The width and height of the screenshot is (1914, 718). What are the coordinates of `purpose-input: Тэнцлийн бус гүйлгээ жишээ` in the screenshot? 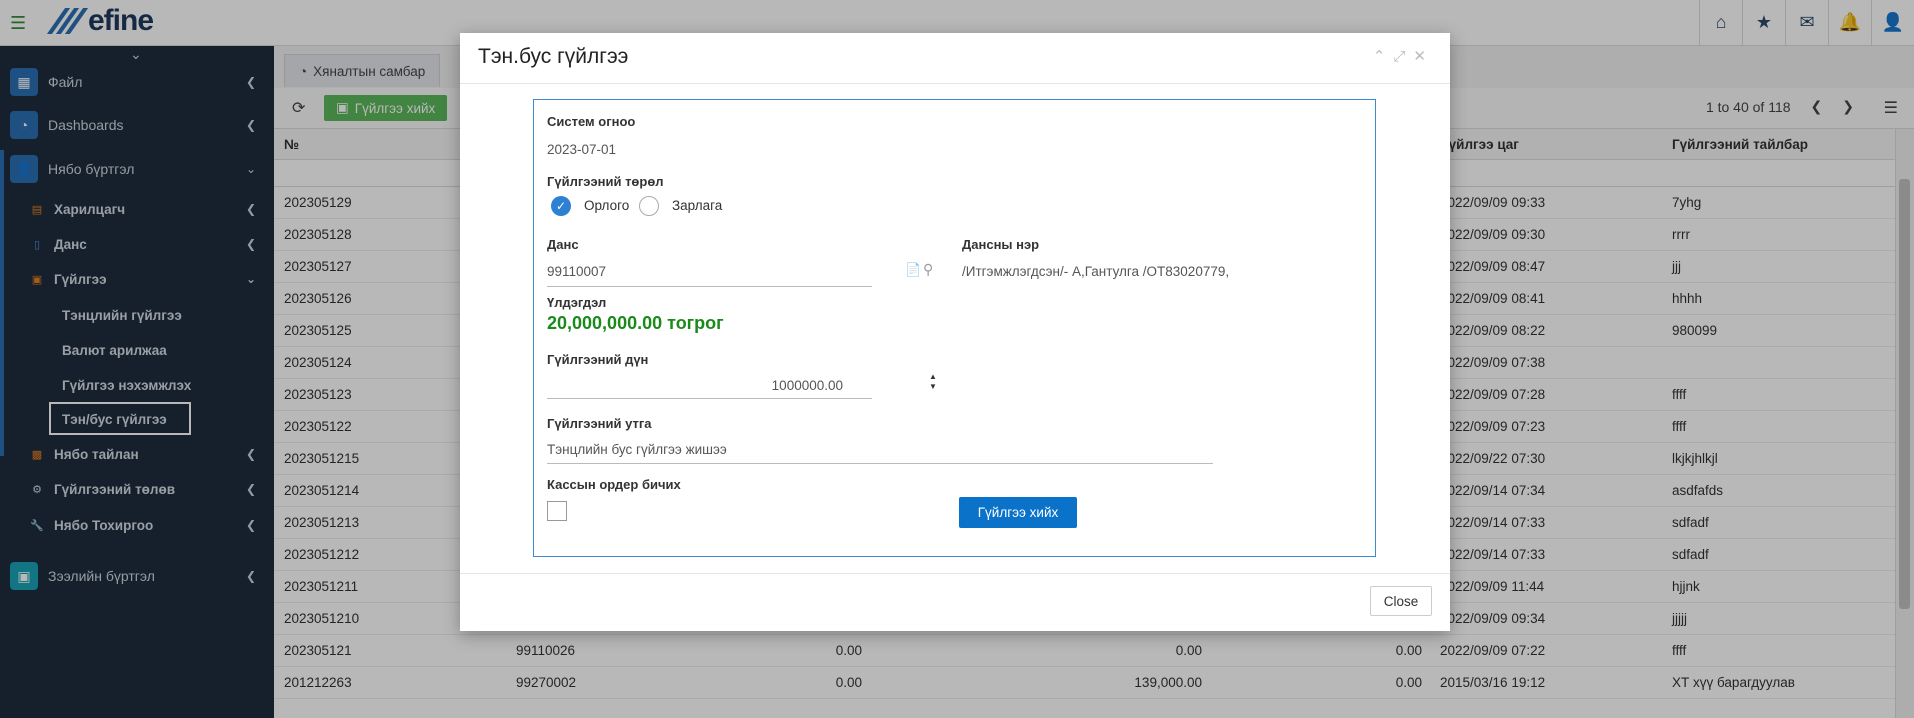 It's located at (637, 449).